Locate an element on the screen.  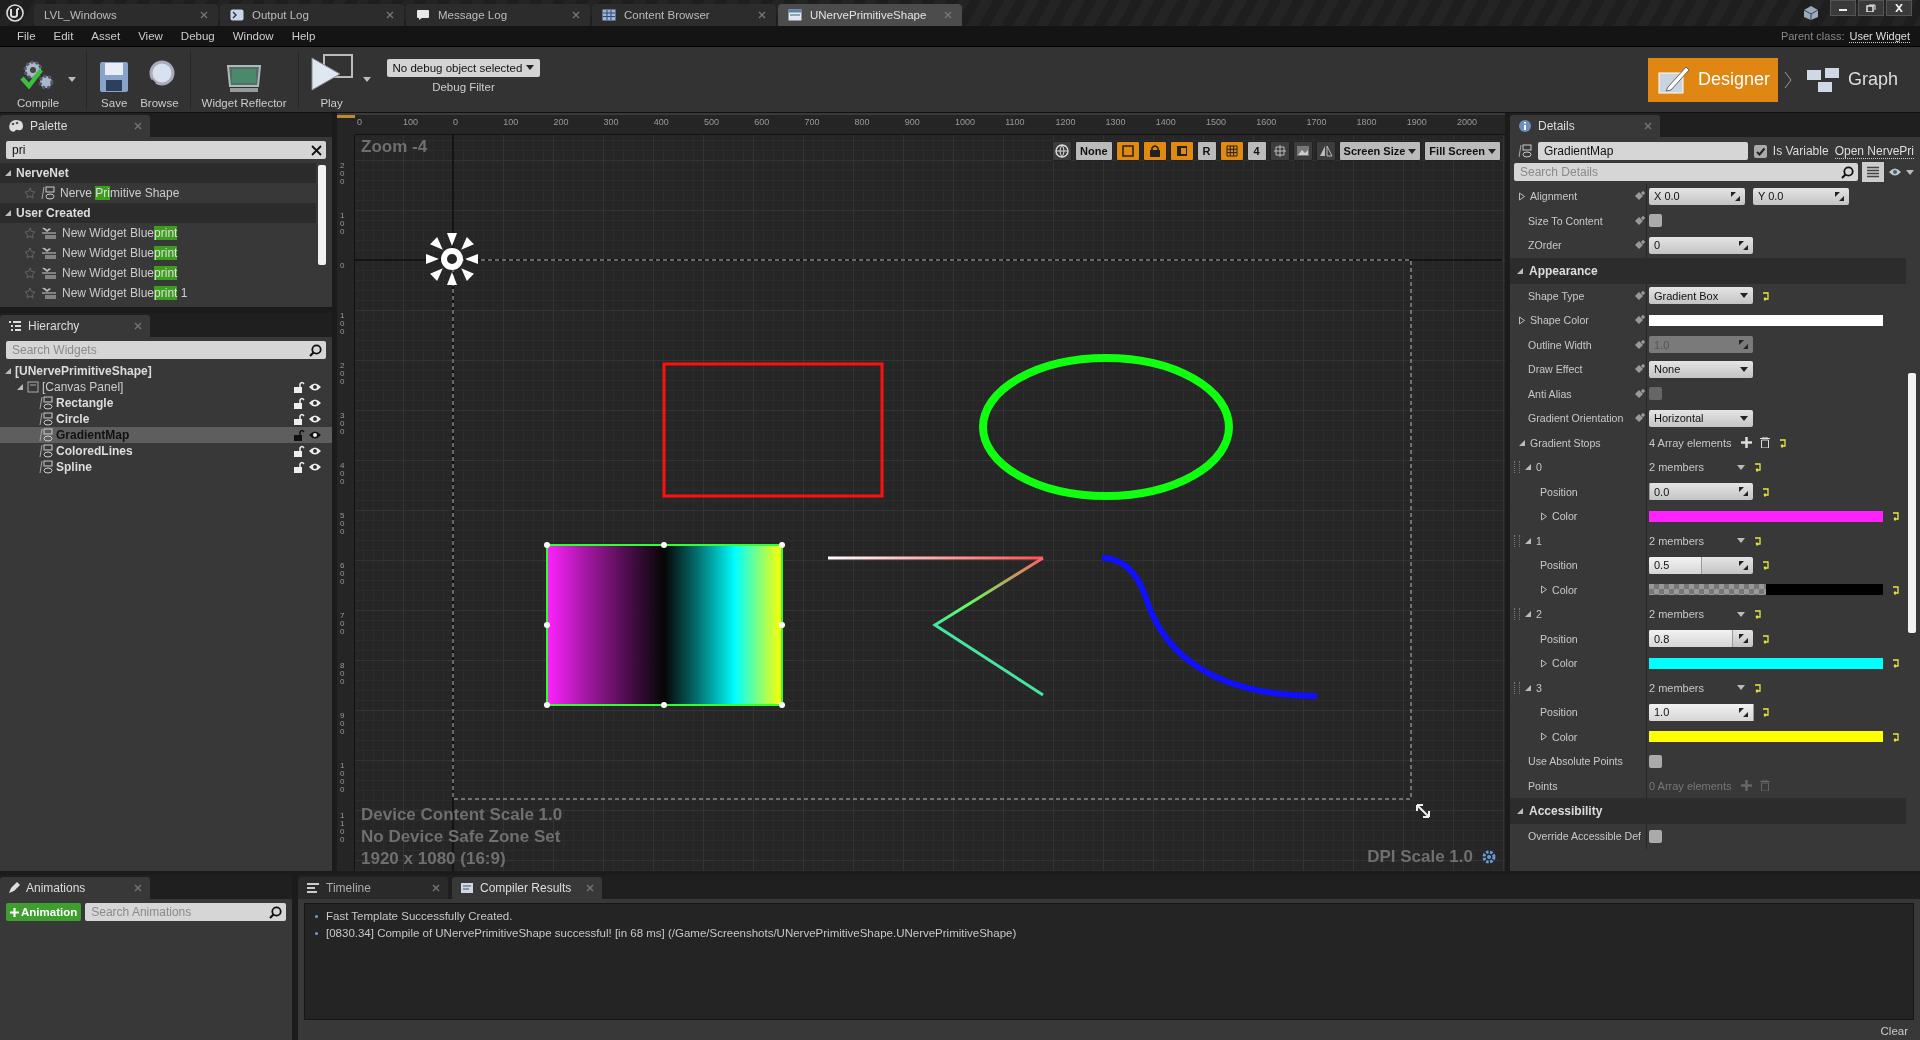
panel-tab: Timeline is located at coordinates (373, 888).